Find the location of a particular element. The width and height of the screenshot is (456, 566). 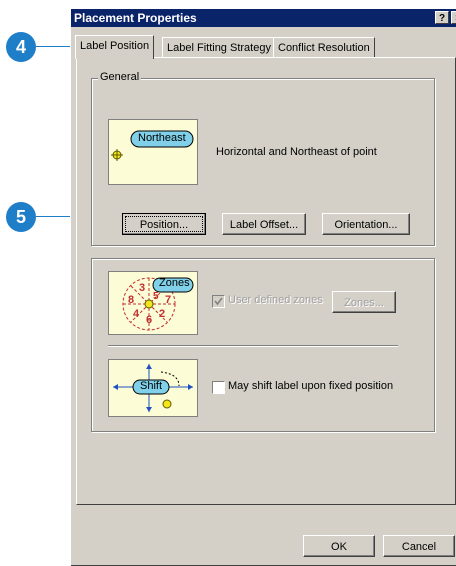

zone-number: 5 is located at coordinates (156, 296).